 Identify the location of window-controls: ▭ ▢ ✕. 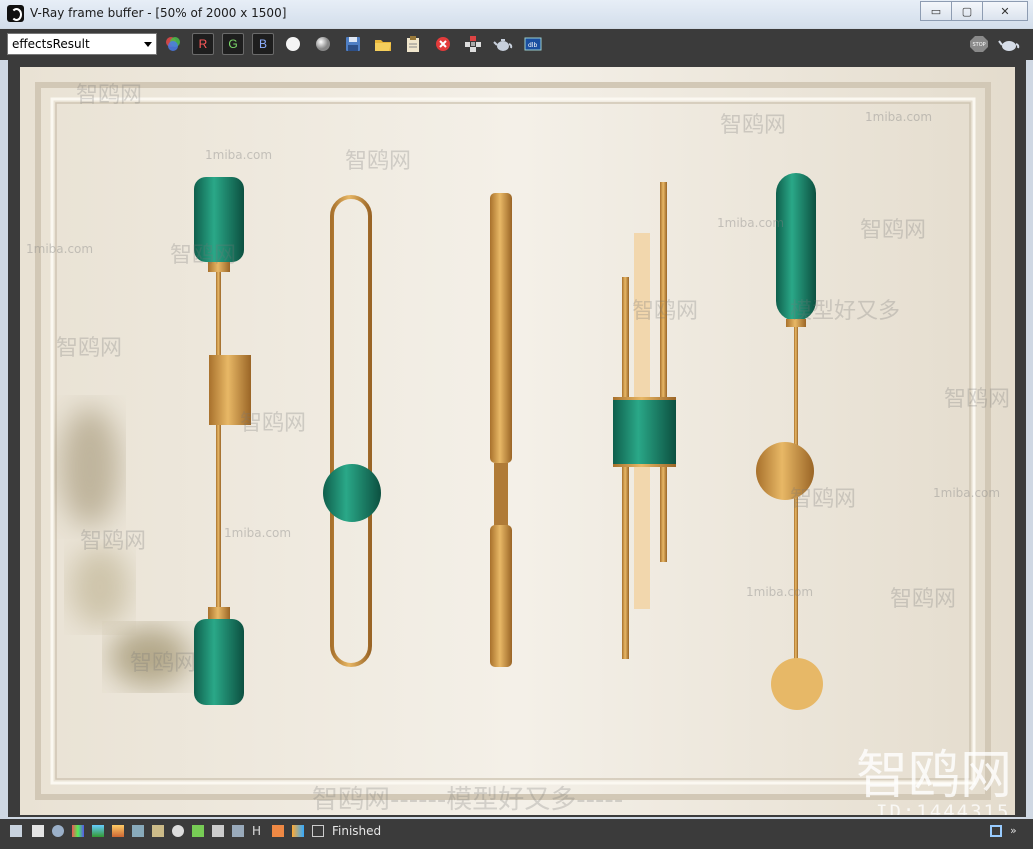
(974, 11).